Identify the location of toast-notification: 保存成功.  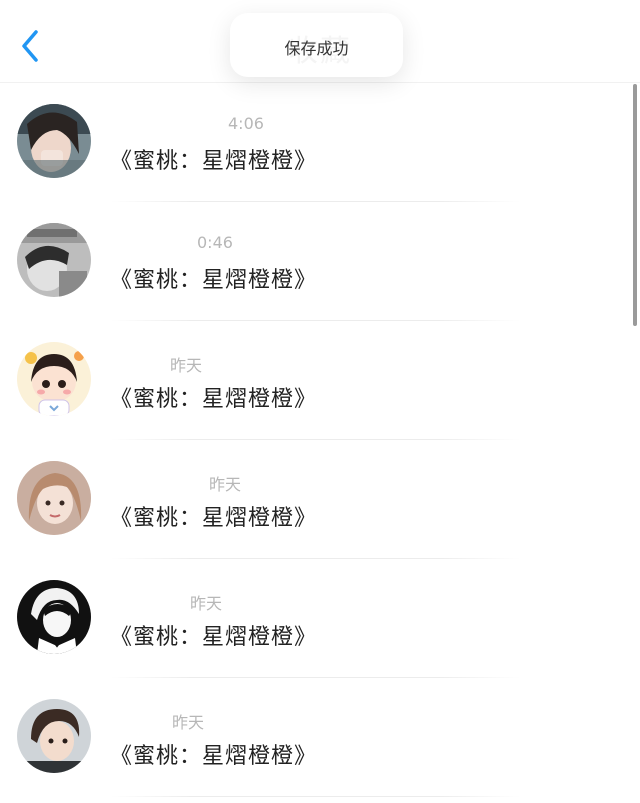
(316, 45).